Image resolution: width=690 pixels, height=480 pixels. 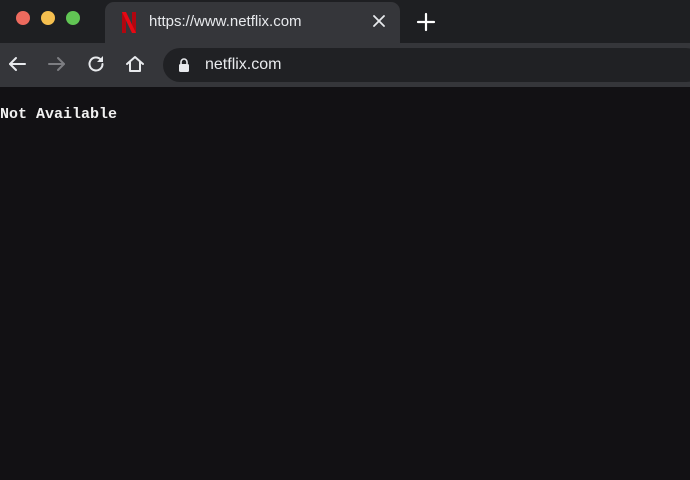 What do you see at coordinates (129, 22) in the screenshot?
I see `netflix-icon` at bounding box center [129, 22].